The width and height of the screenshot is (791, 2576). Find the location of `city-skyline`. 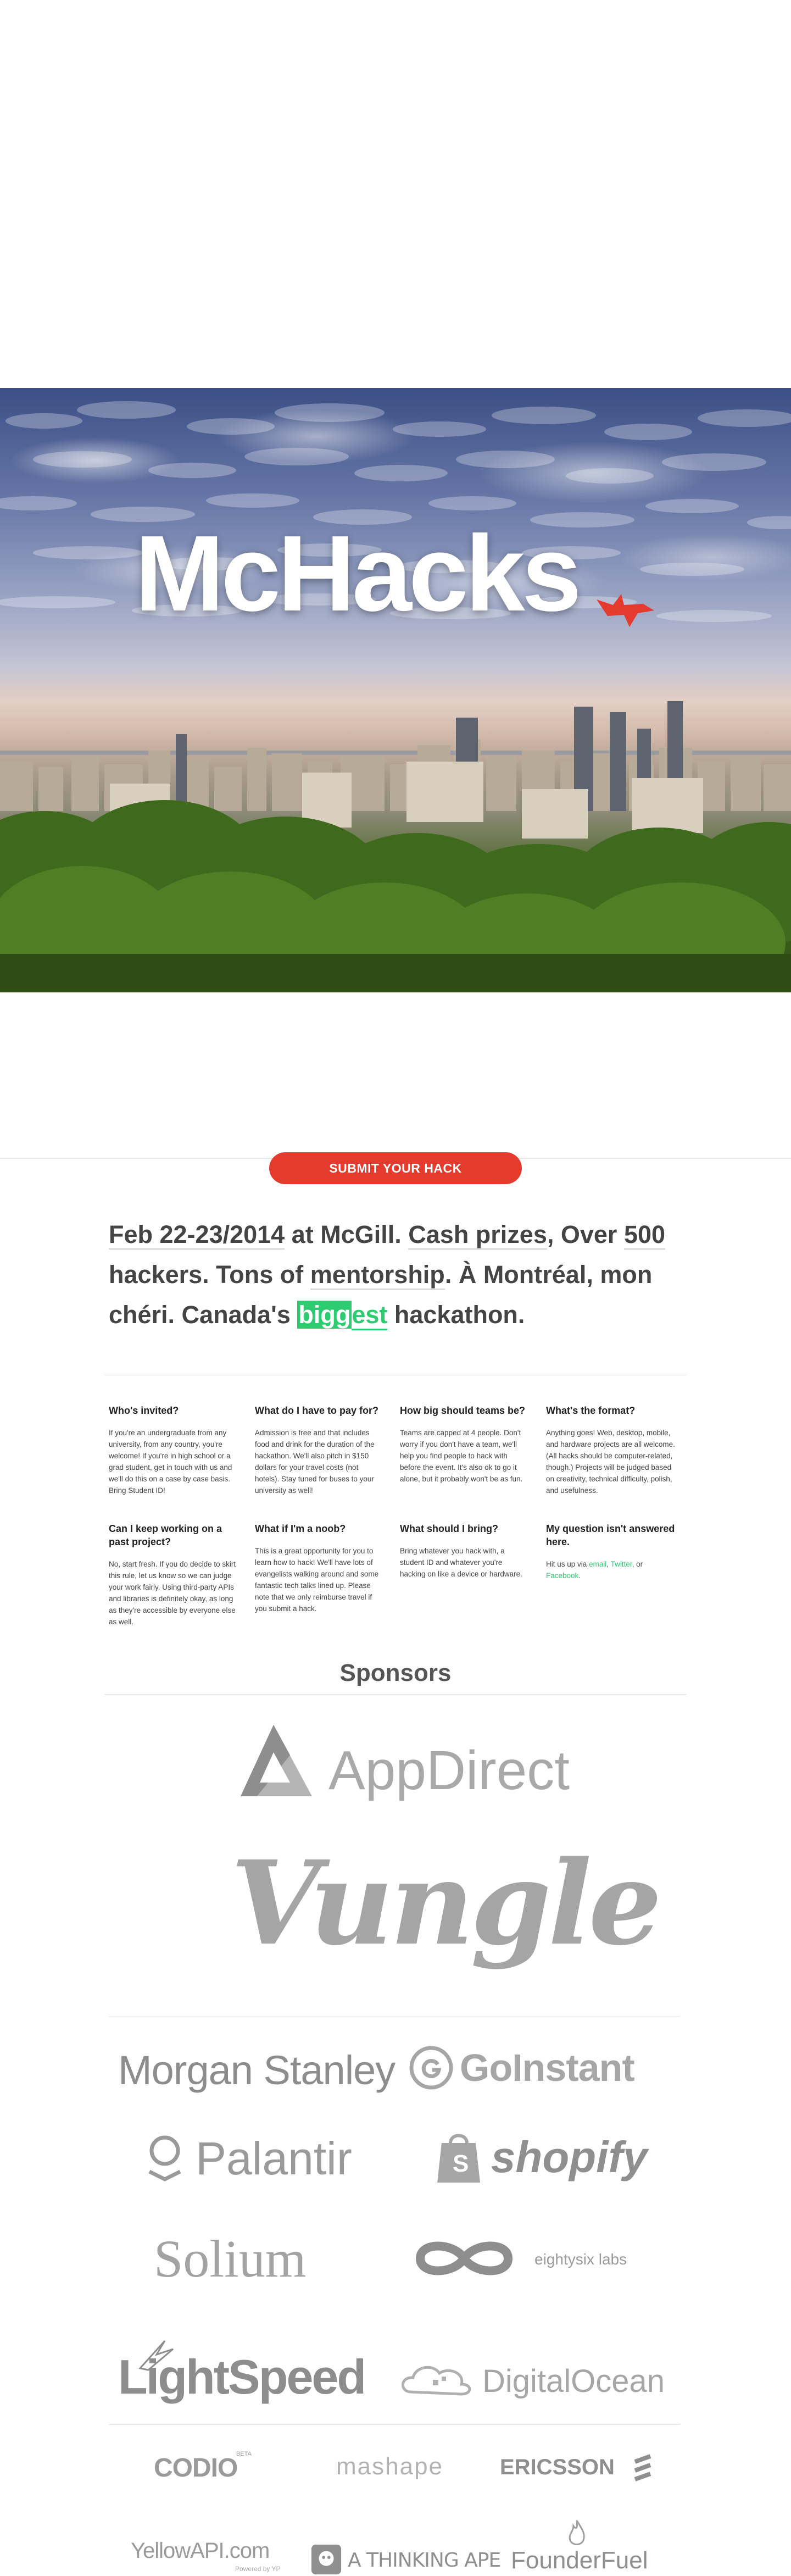

city-skyline is located at coordinates (396, 846).